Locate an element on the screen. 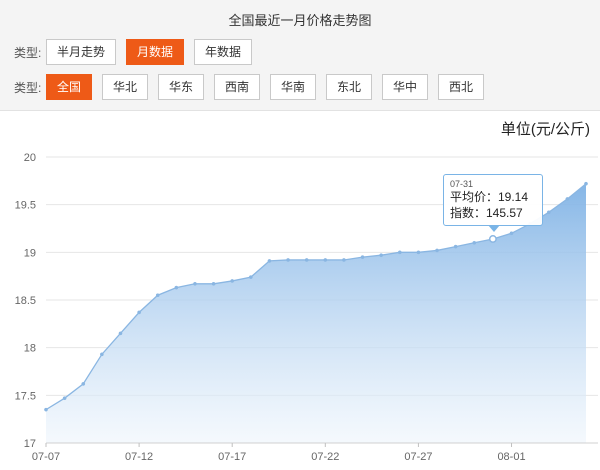 The image size is (600, 470). tooltip-index: 指数：145.57 is located at coordinates (486, 213).